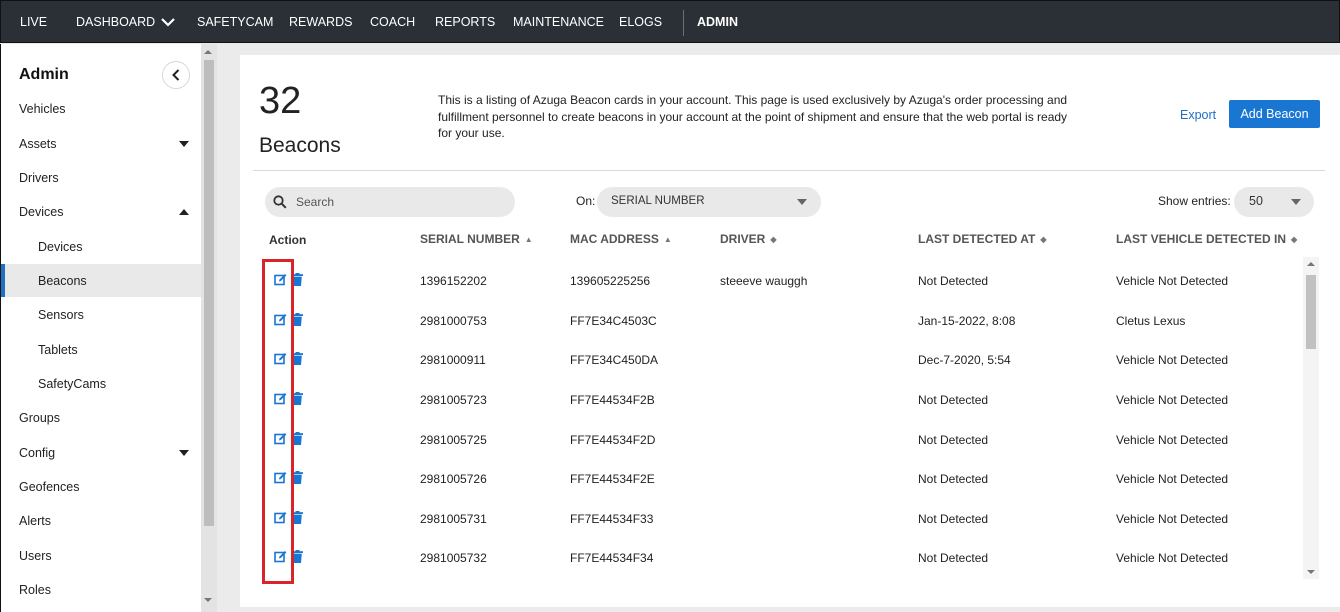 The width and height of the screenshot is (1340, 612). Describe the element at coordinates (1274, 114) in the screenshot. I see `add-beacon-button: Add Beacon` at that location.